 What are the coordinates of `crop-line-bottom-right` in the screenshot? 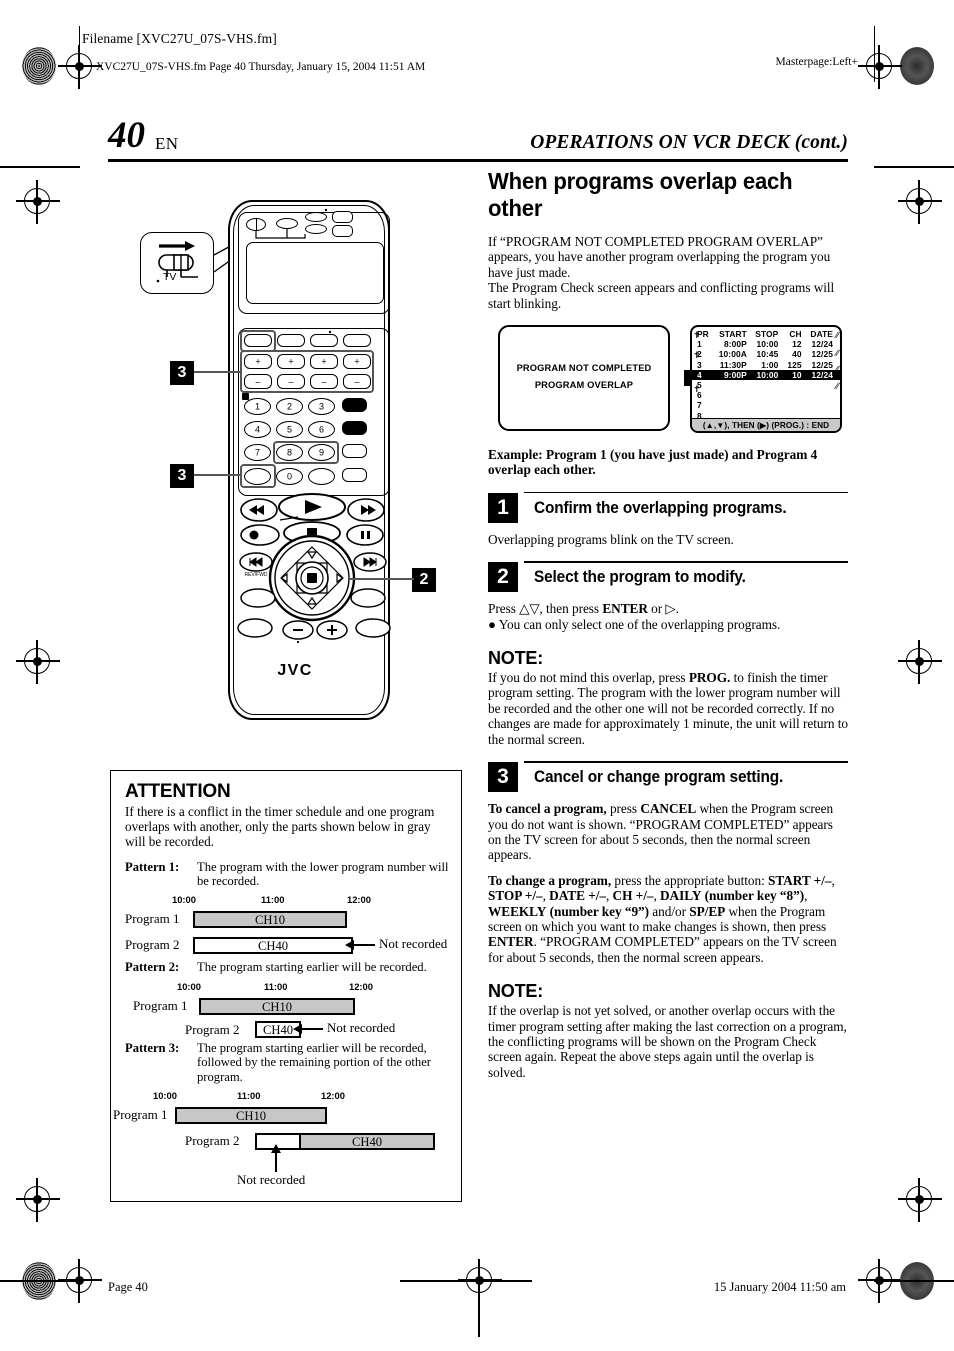 It's located at (914, 1281).